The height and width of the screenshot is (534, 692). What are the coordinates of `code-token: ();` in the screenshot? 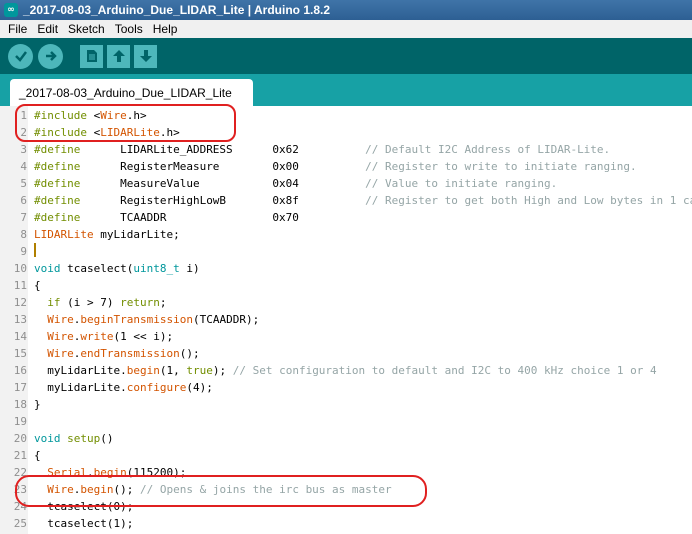 It's located at (189, 353).